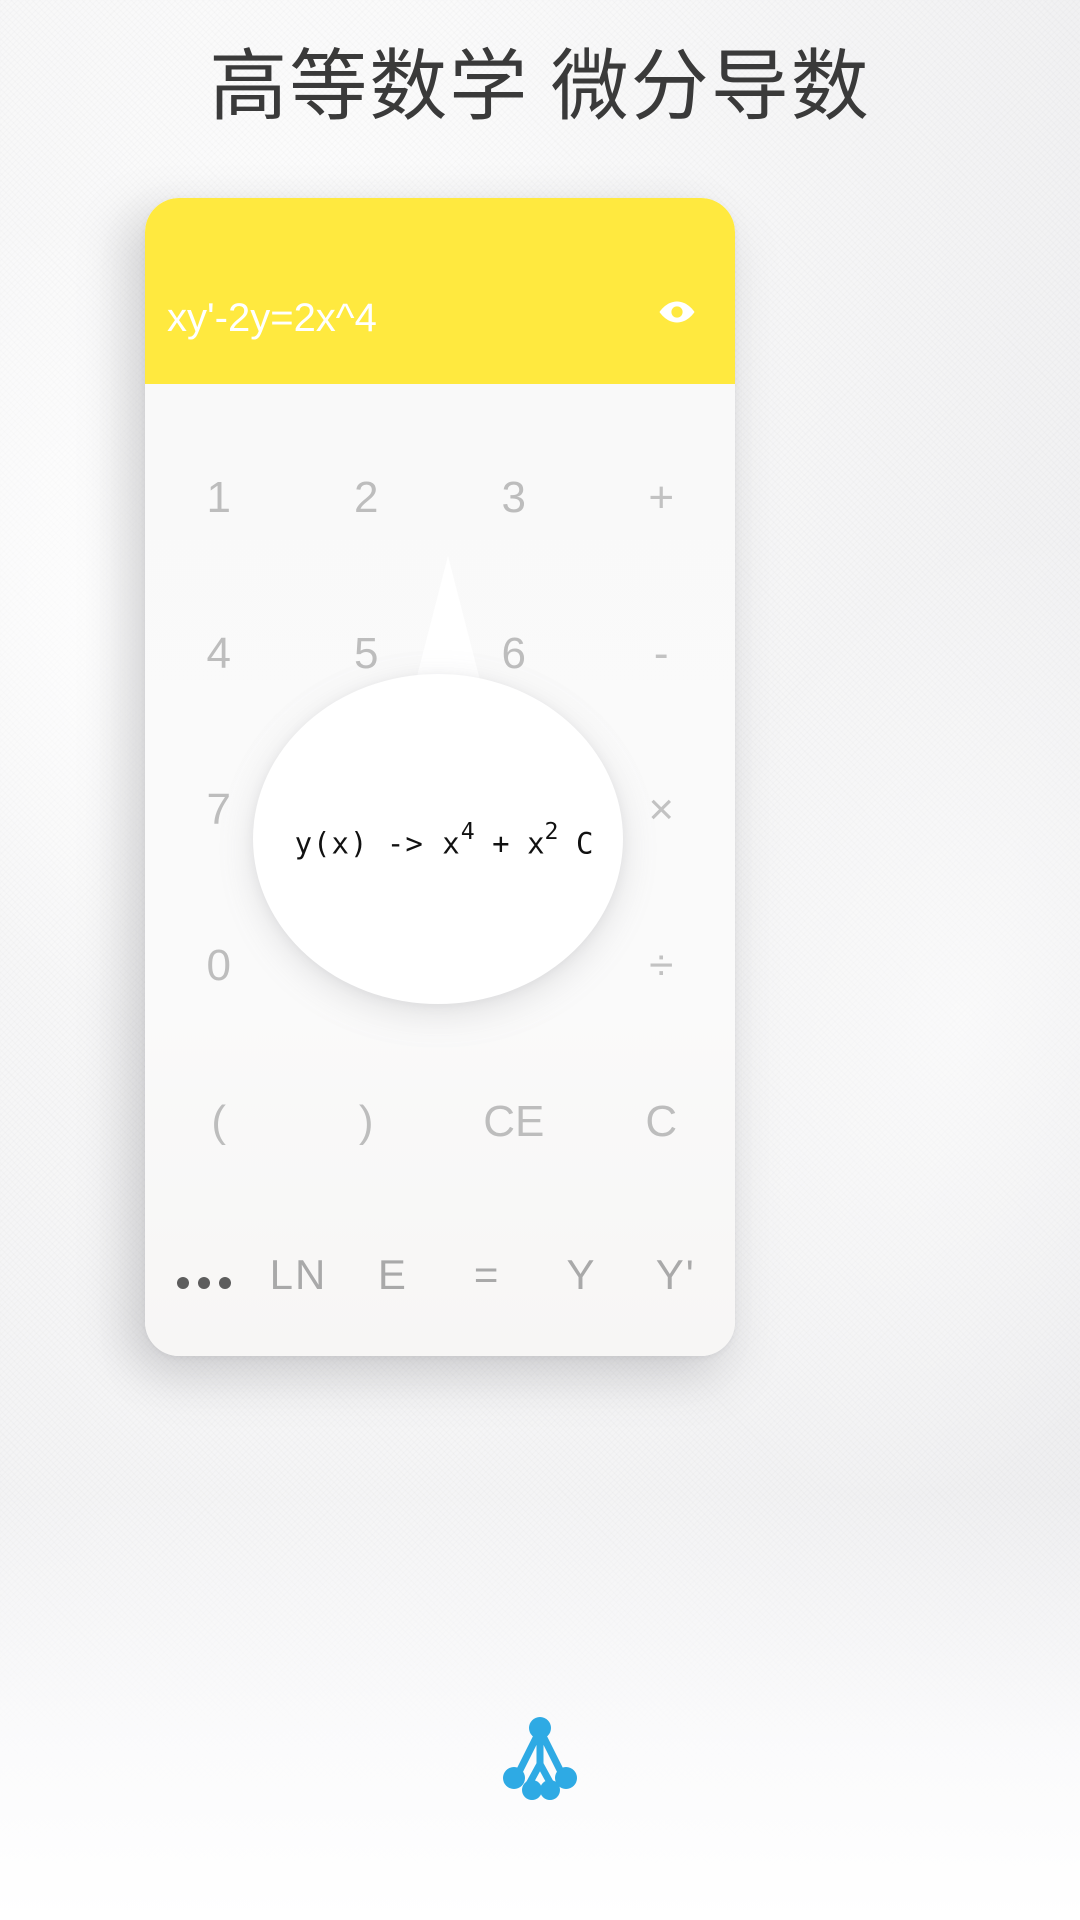  I want to click on page-title: 高等数学 微分导数, so click(540, 86).